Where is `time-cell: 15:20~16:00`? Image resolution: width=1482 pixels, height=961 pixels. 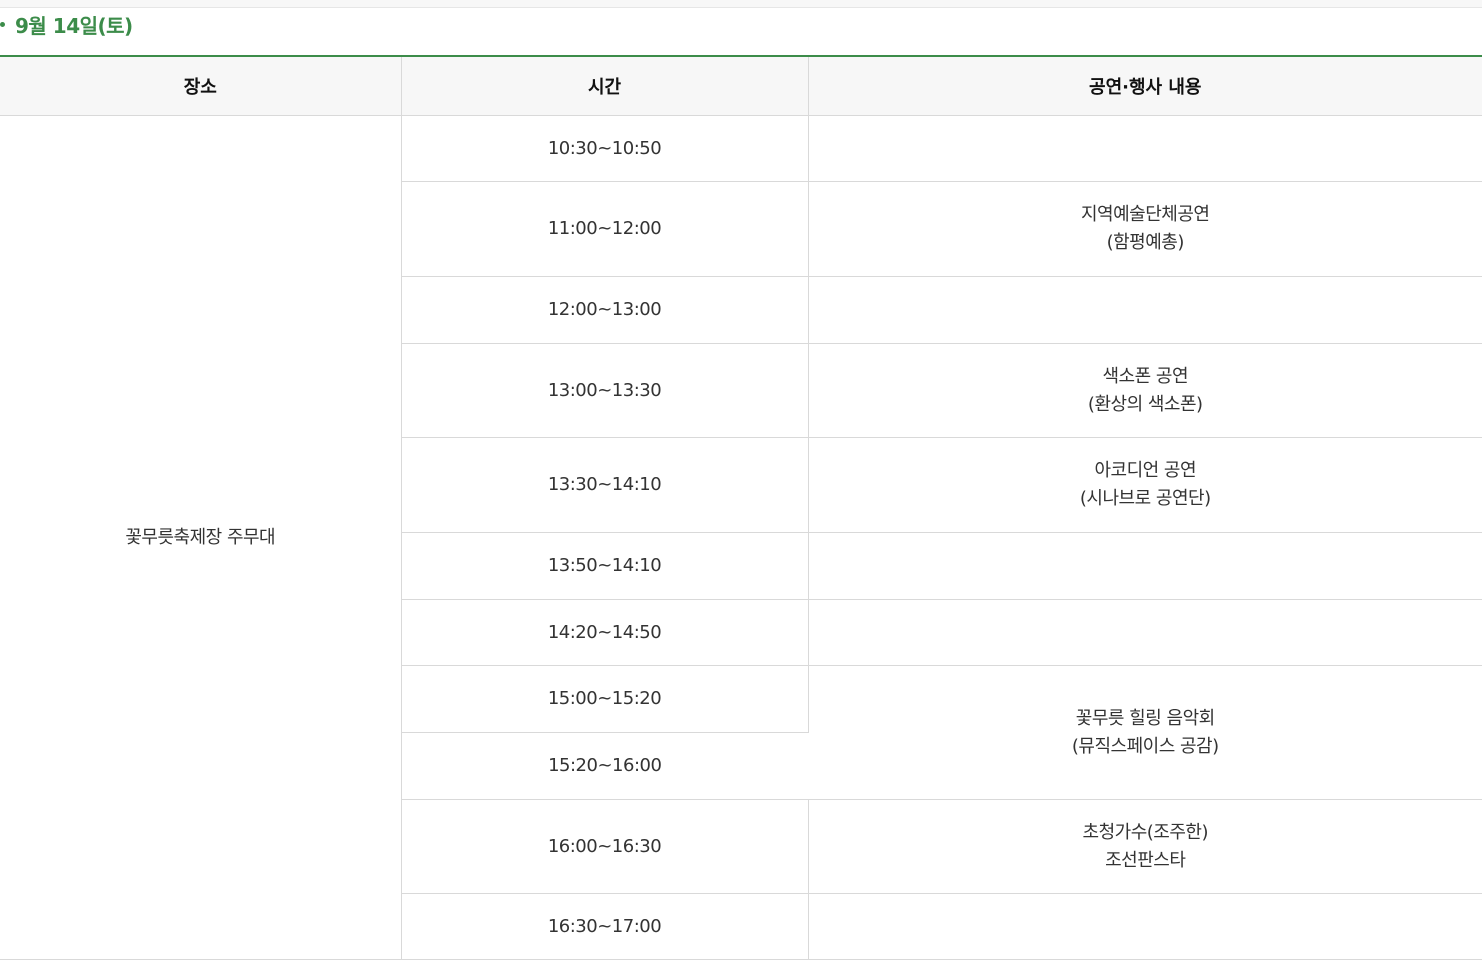
time-cell: 15:20~16:00 is located at coordinates (604, 766).